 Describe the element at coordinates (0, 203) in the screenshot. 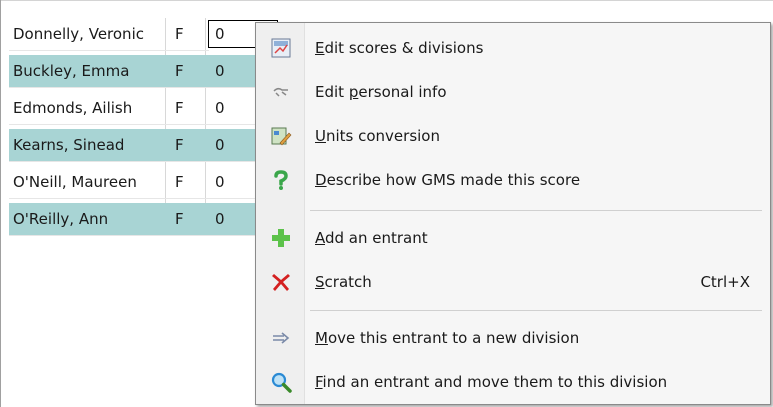

I see `window-left-edge` at that location.